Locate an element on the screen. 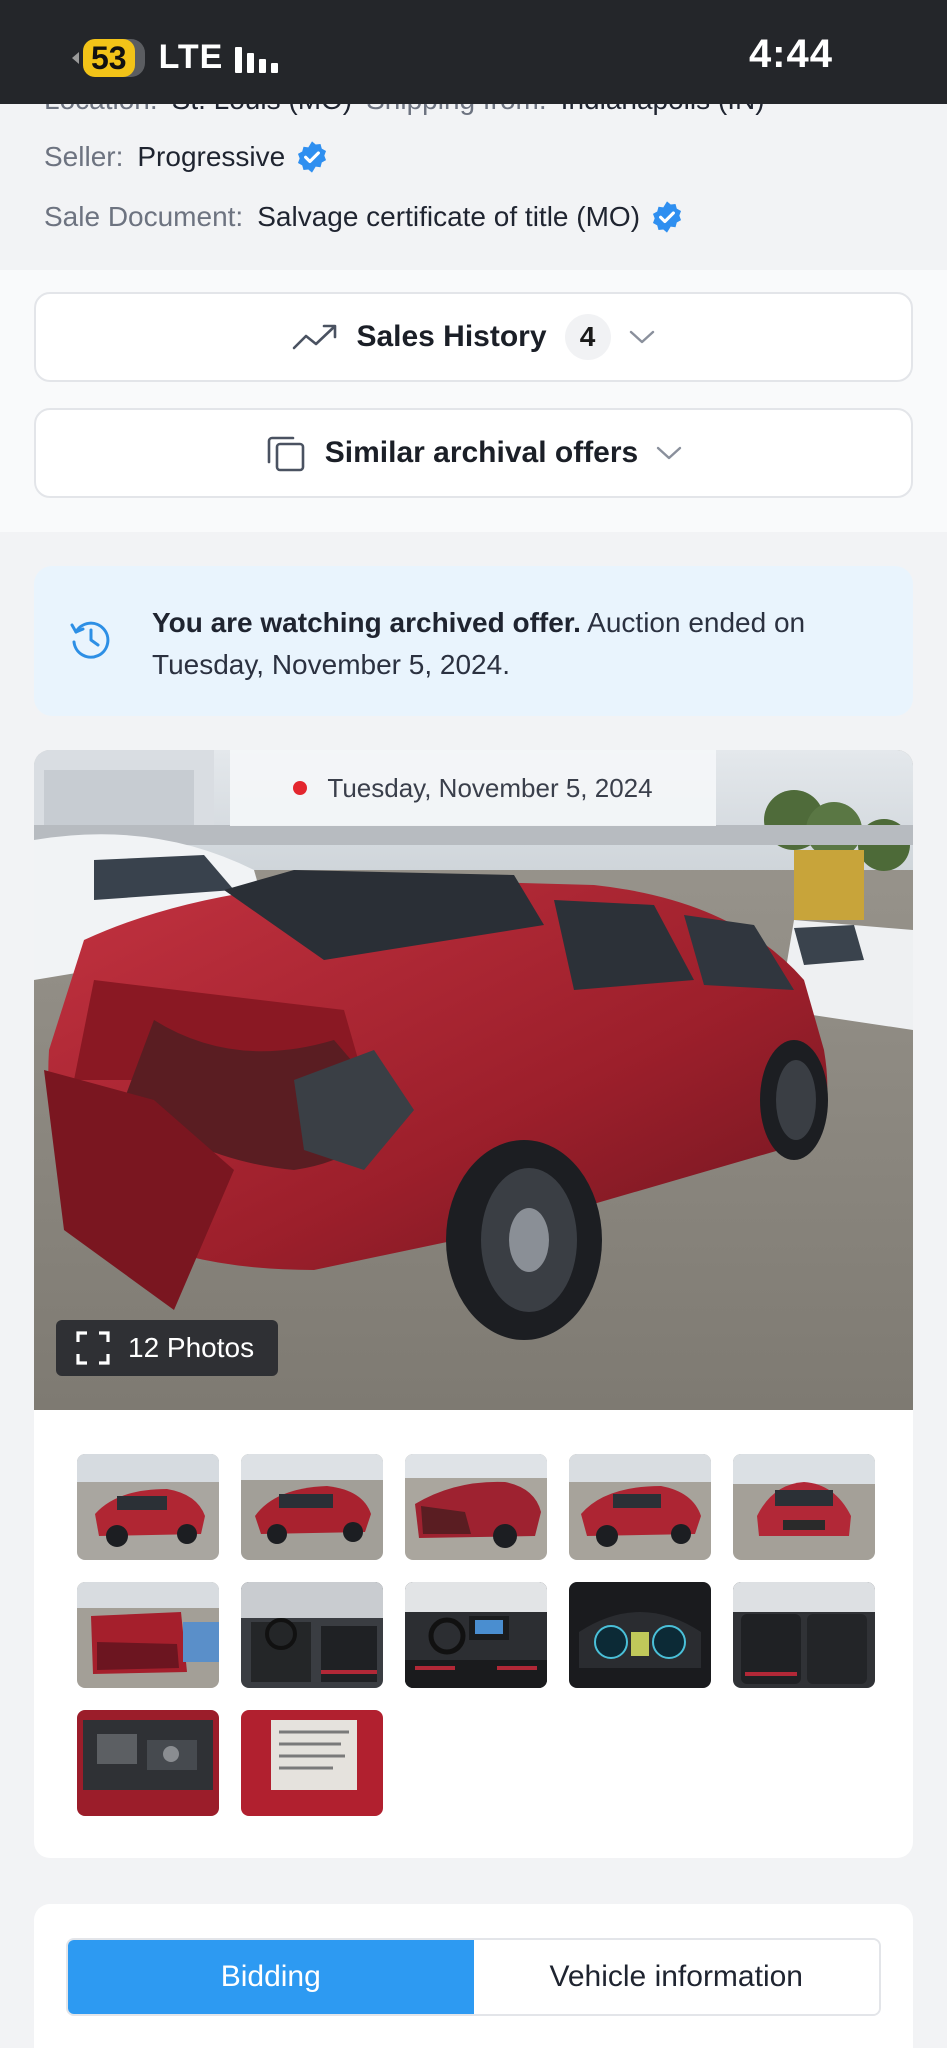 Image resolution: width=947 pixels, height=2048 pixels. trending-up-icon is located at coordinates (315, 337).